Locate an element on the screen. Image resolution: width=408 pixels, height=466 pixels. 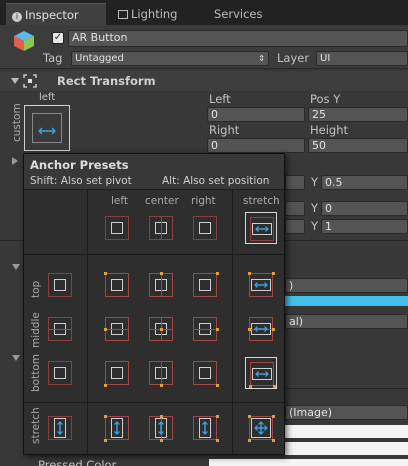
left-field: 0 is located at coordinates (256, 114).